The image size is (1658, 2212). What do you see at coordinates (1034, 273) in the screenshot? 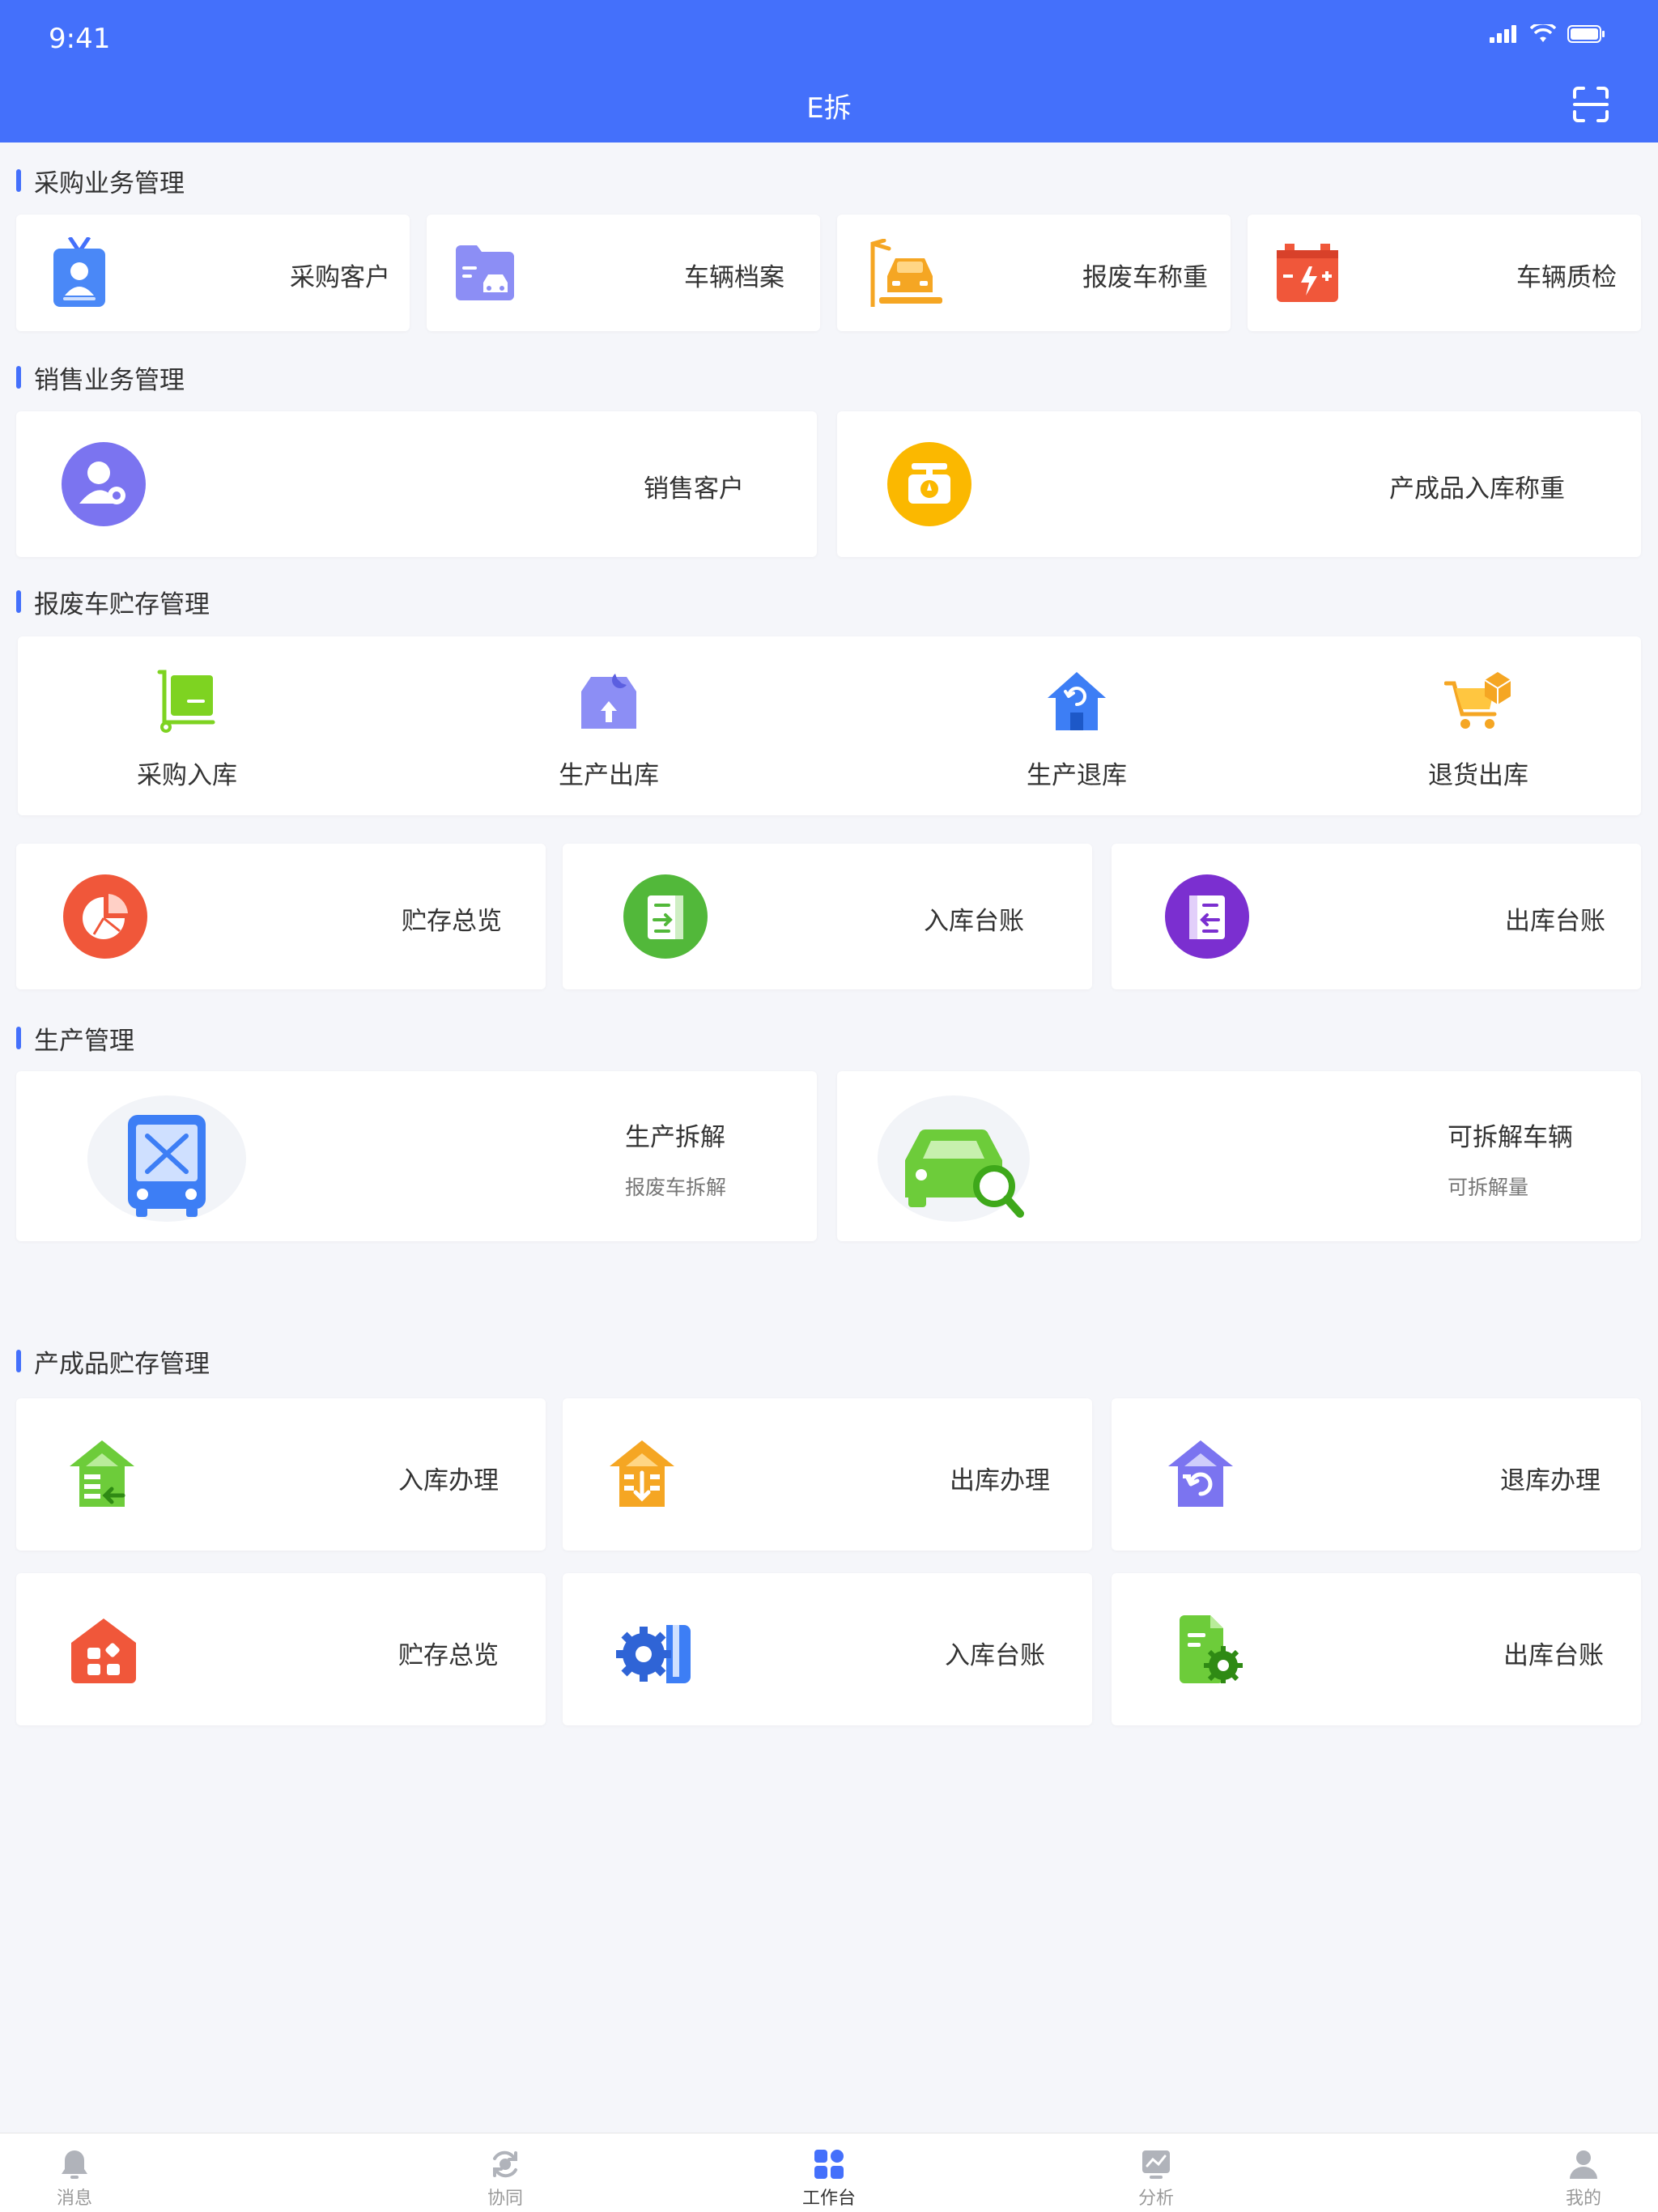
I see `scrap-weighing-card: 报废车称重` at bounding box center [1034, 273].